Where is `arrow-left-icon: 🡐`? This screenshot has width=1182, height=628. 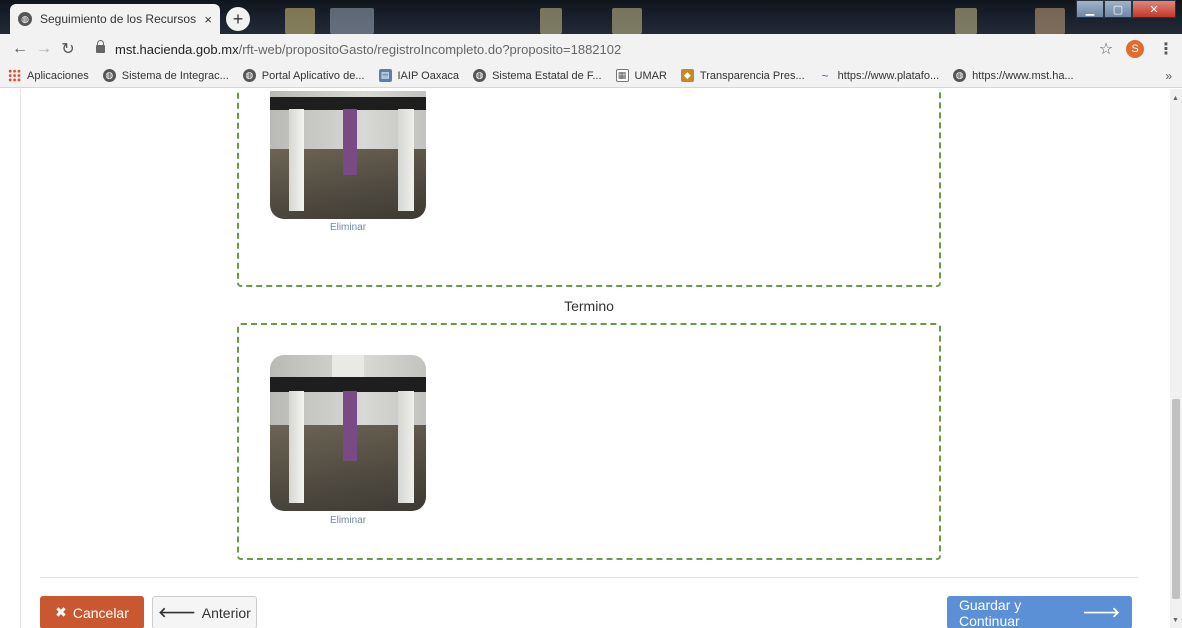
arrow-left-icon: 🡐 is located at coordinates (177, 612).